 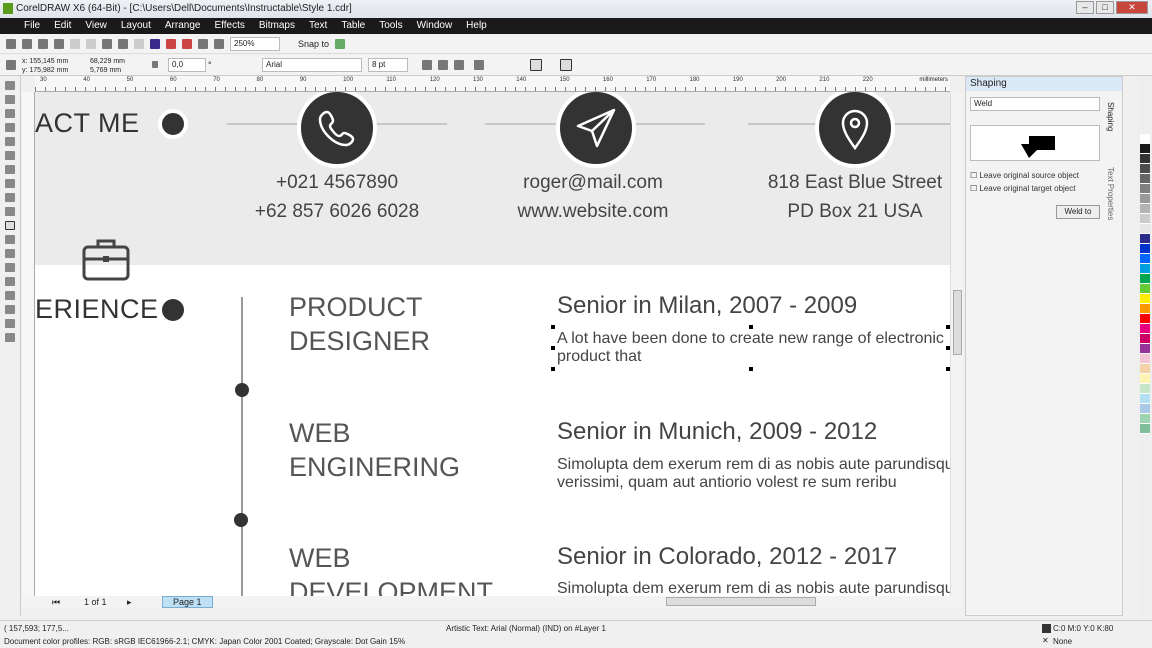 I want to click on text-tool-icon, so click(x=10, y=225).